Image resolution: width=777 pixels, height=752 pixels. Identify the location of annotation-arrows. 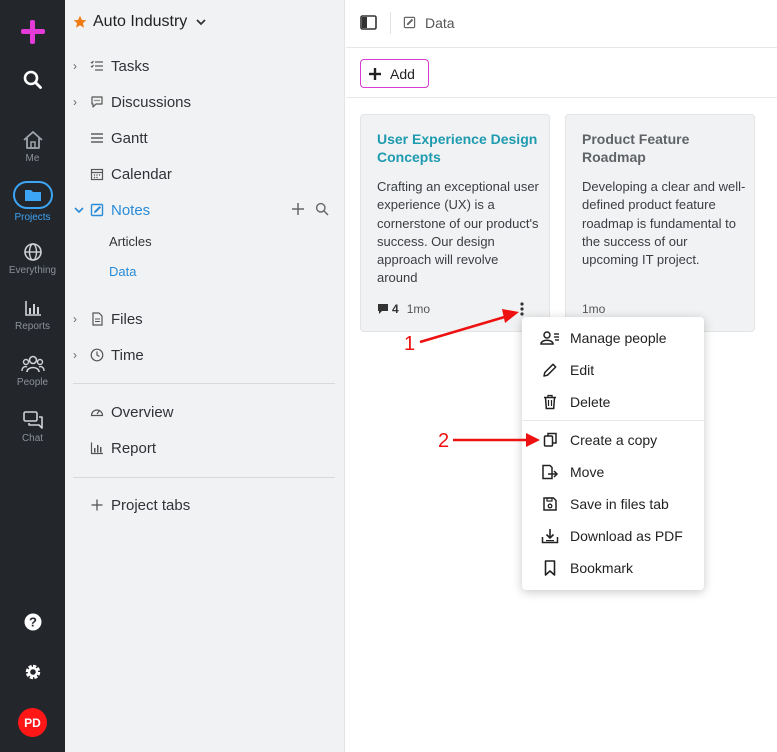
(479, 378).